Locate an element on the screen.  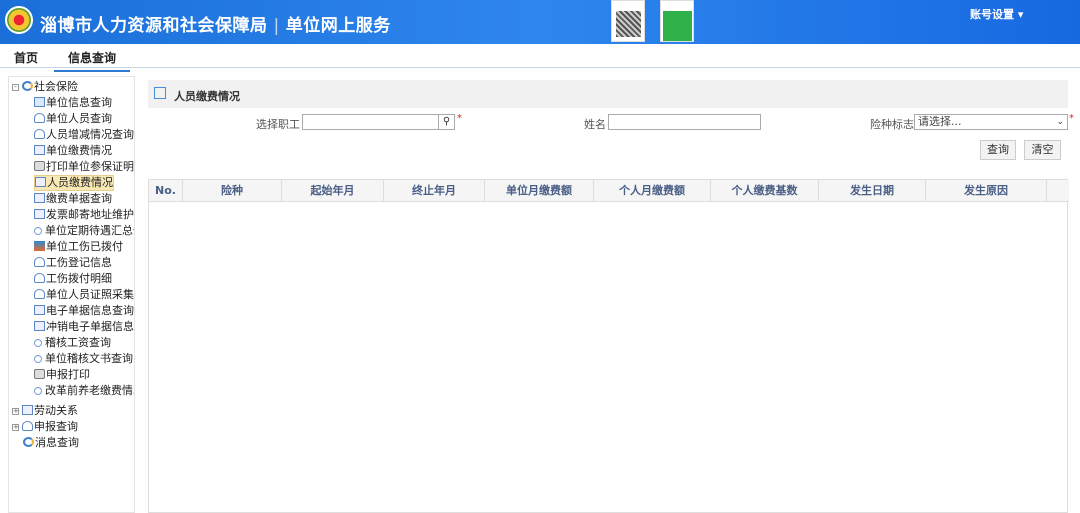
sidebar-item: 单位缴费情况 is located at coordinates (73, 151).